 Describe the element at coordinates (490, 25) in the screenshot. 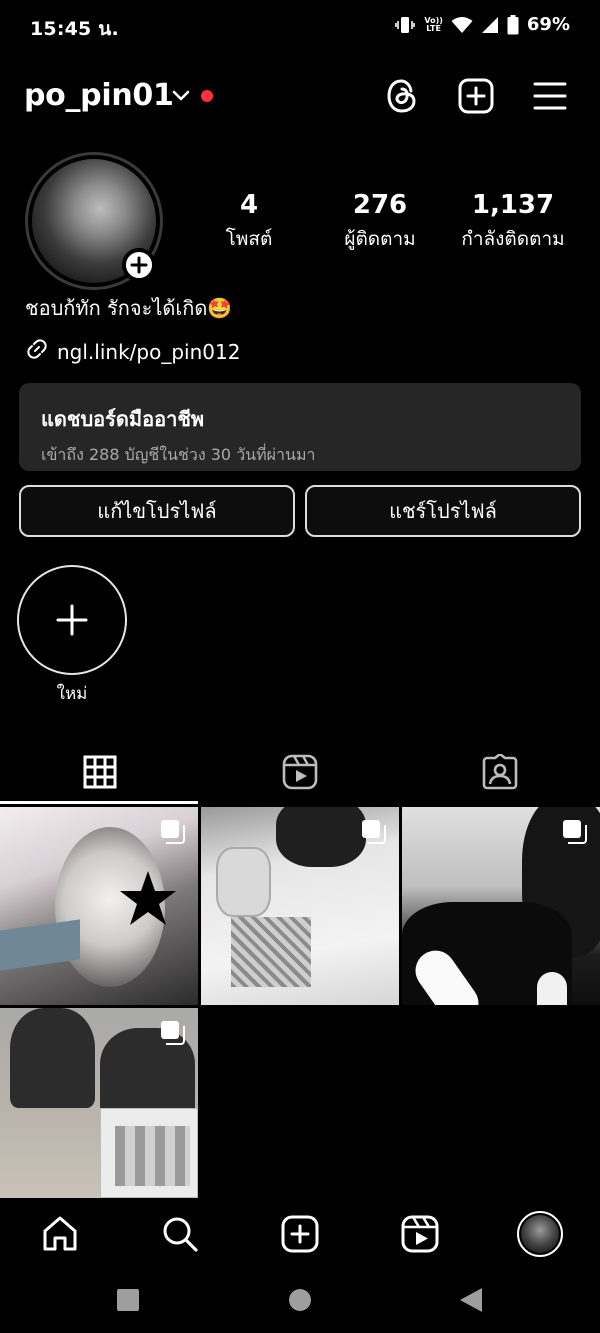

I see `signal-icon` at that location.